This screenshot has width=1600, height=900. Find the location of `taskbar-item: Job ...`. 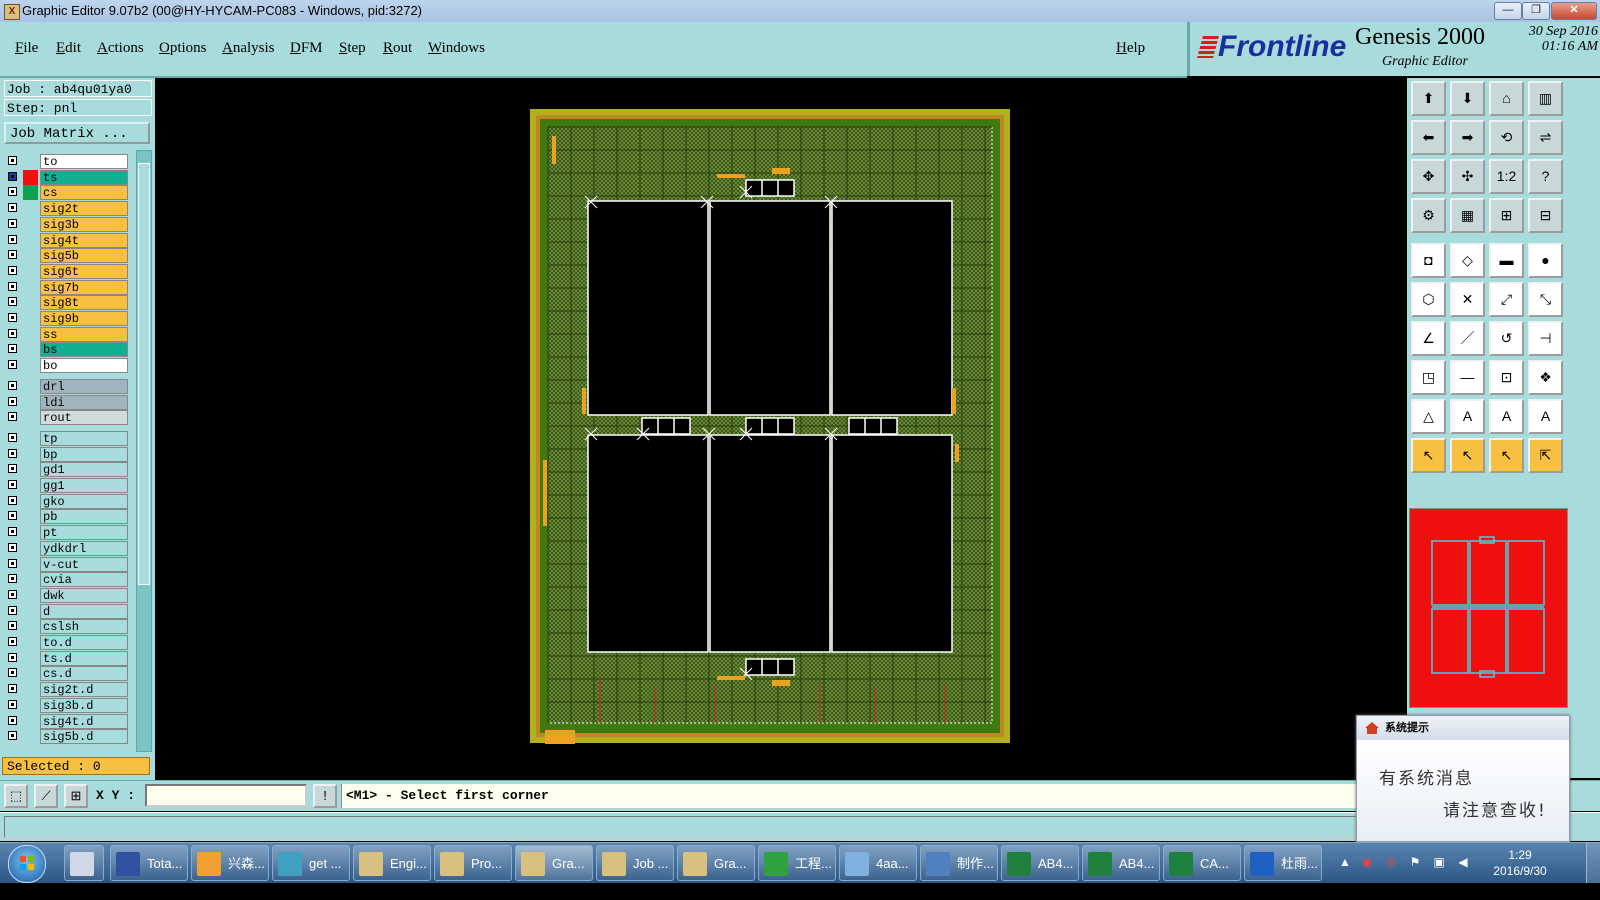

taskbar-item: Job ... is located at coordinates (635, 863).